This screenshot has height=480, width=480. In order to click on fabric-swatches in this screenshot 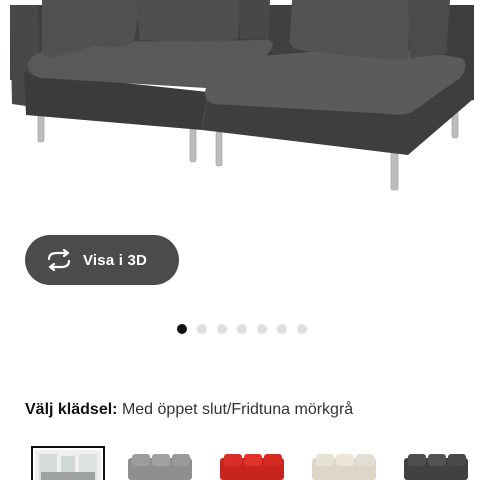, I will do `click(240, 463)`.